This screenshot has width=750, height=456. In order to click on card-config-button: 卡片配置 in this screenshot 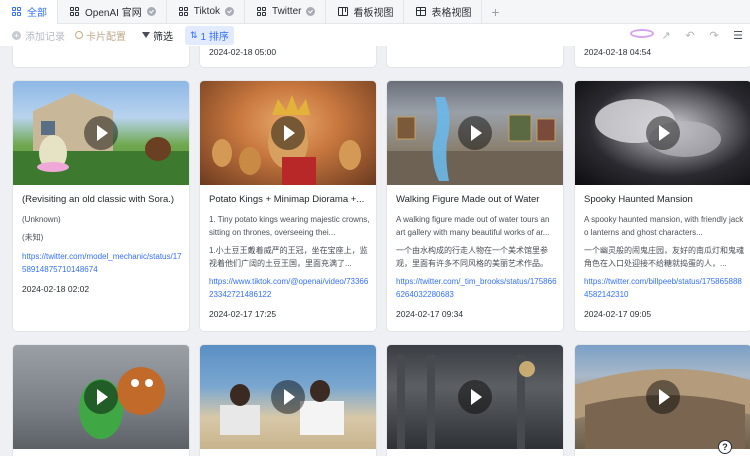, I will do `click(100, 35)`.